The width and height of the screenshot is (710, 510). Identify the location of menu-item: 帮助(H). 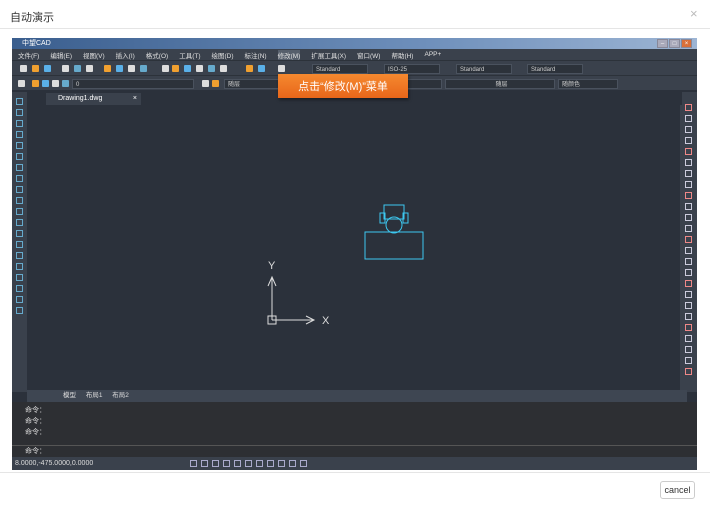
(402, 55).